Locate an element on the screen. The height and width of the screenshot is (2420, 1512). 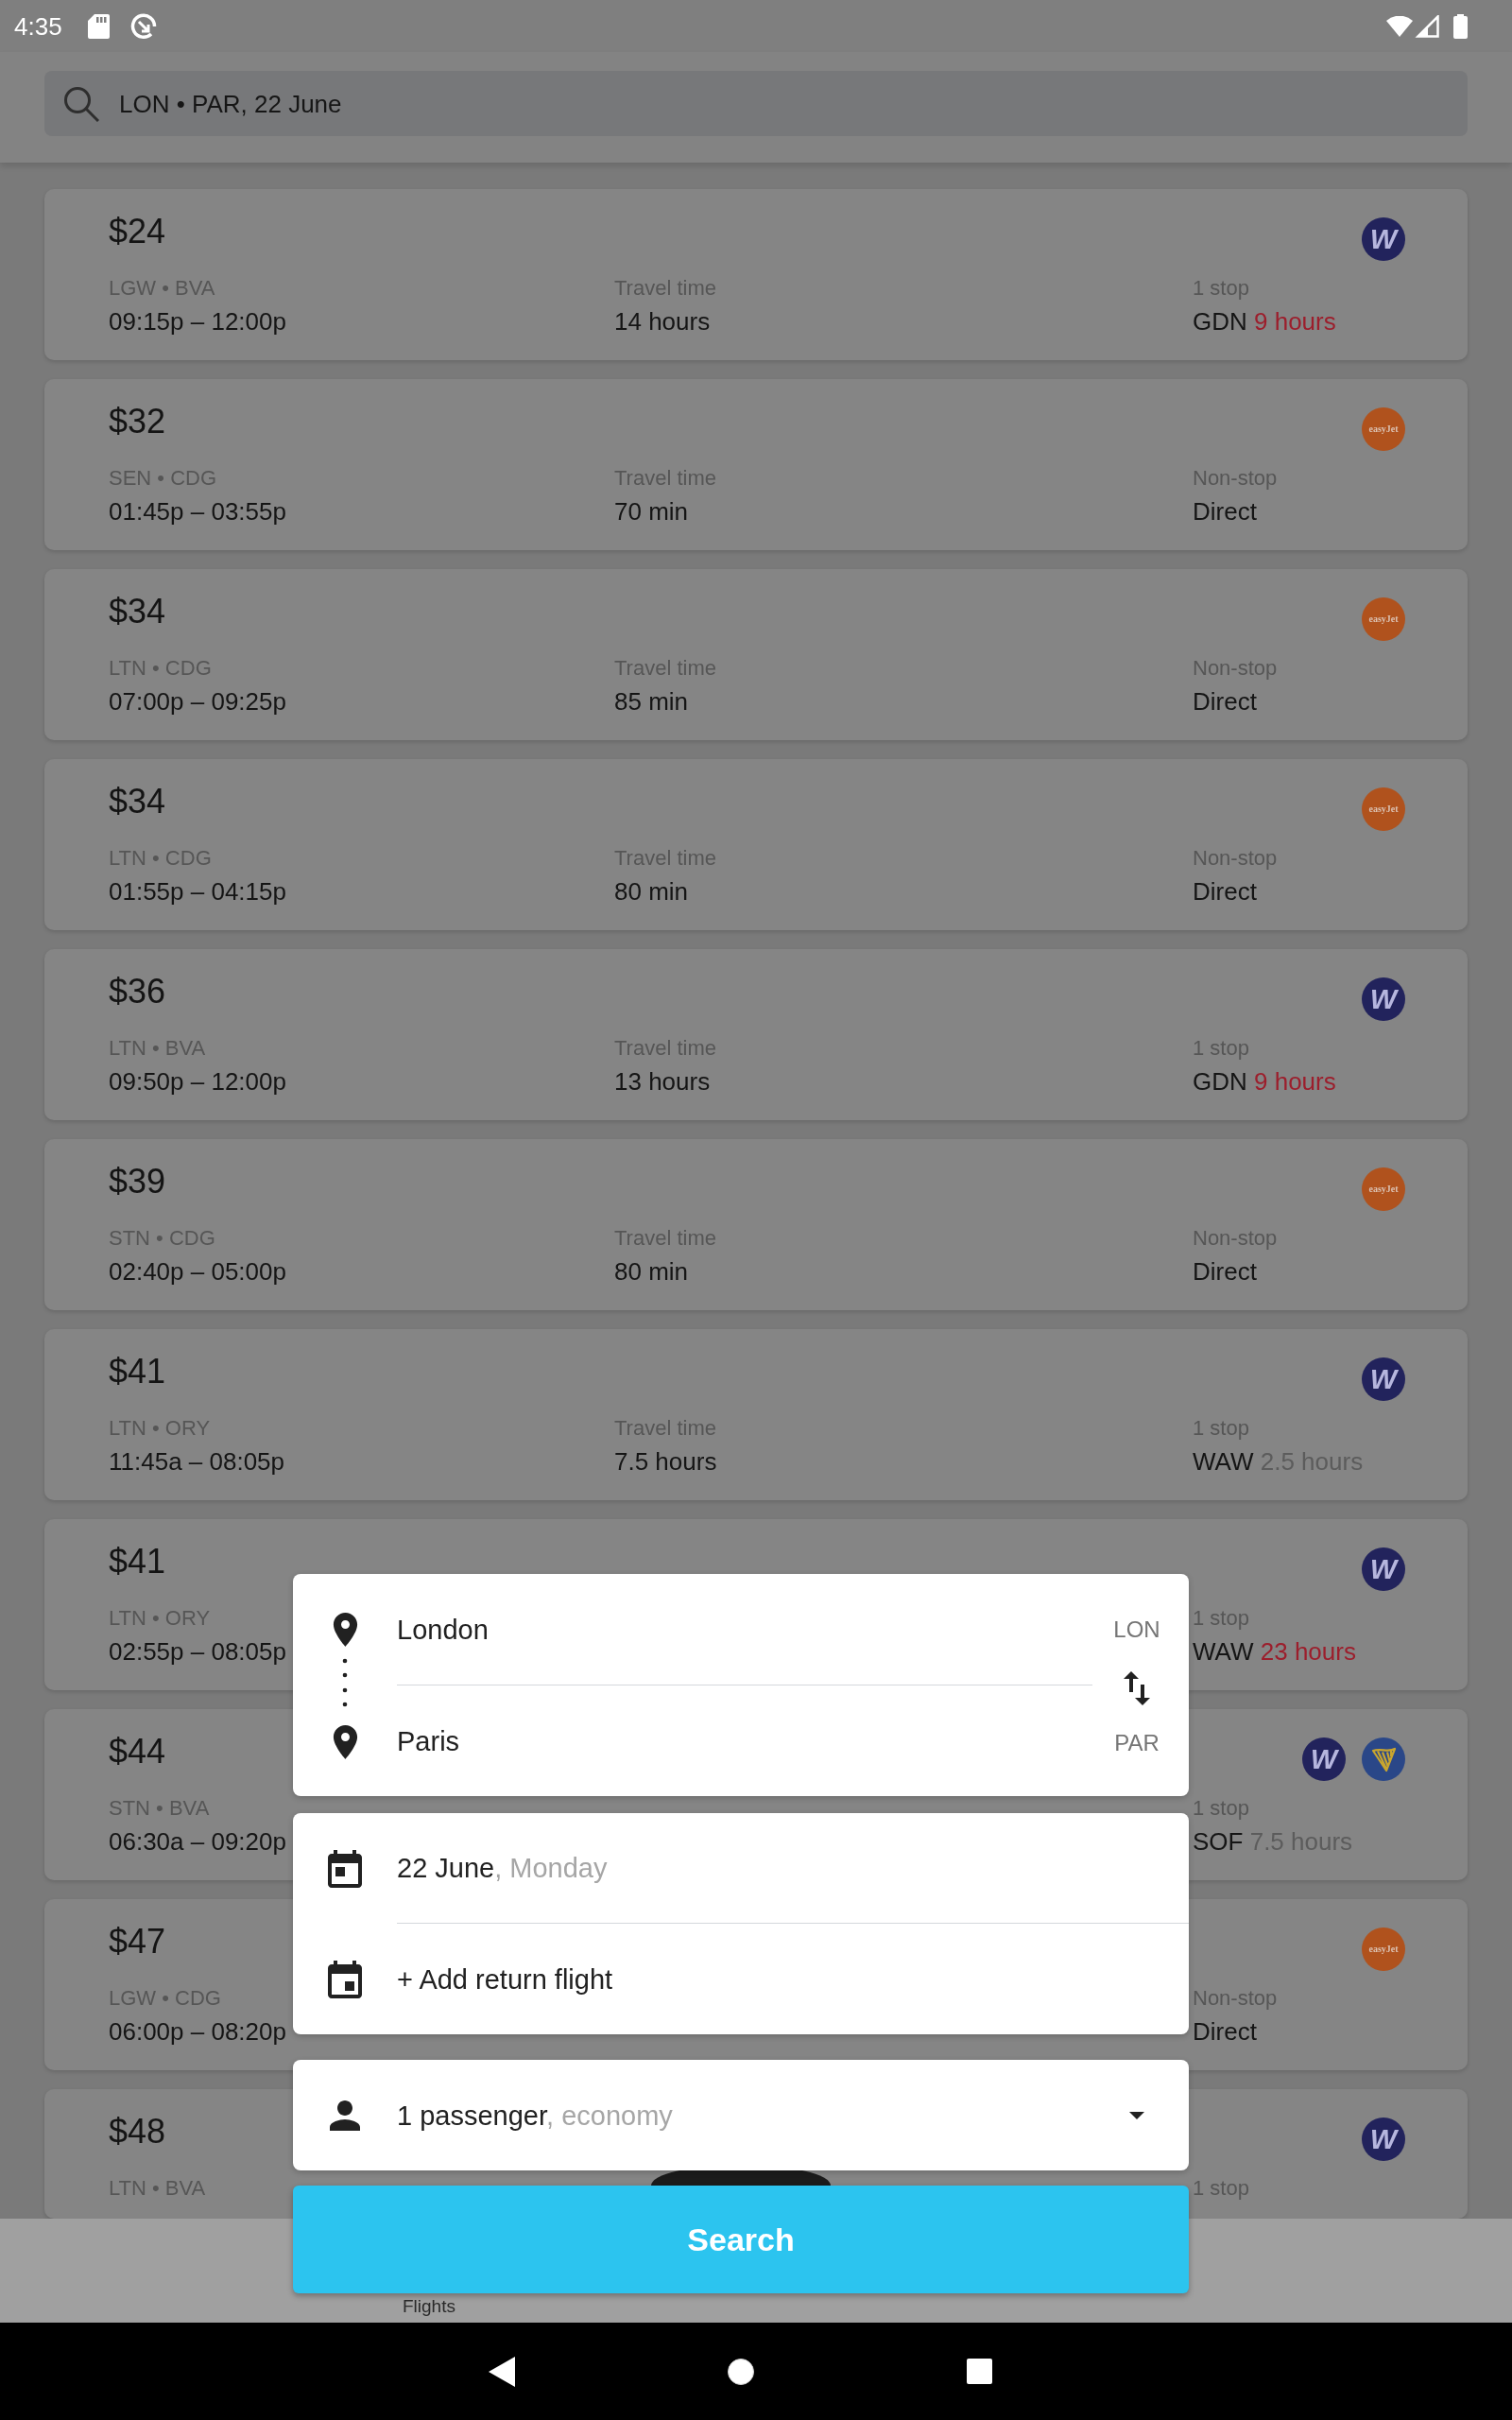
flight-price: $47 is located at coordinates (137, 1942).